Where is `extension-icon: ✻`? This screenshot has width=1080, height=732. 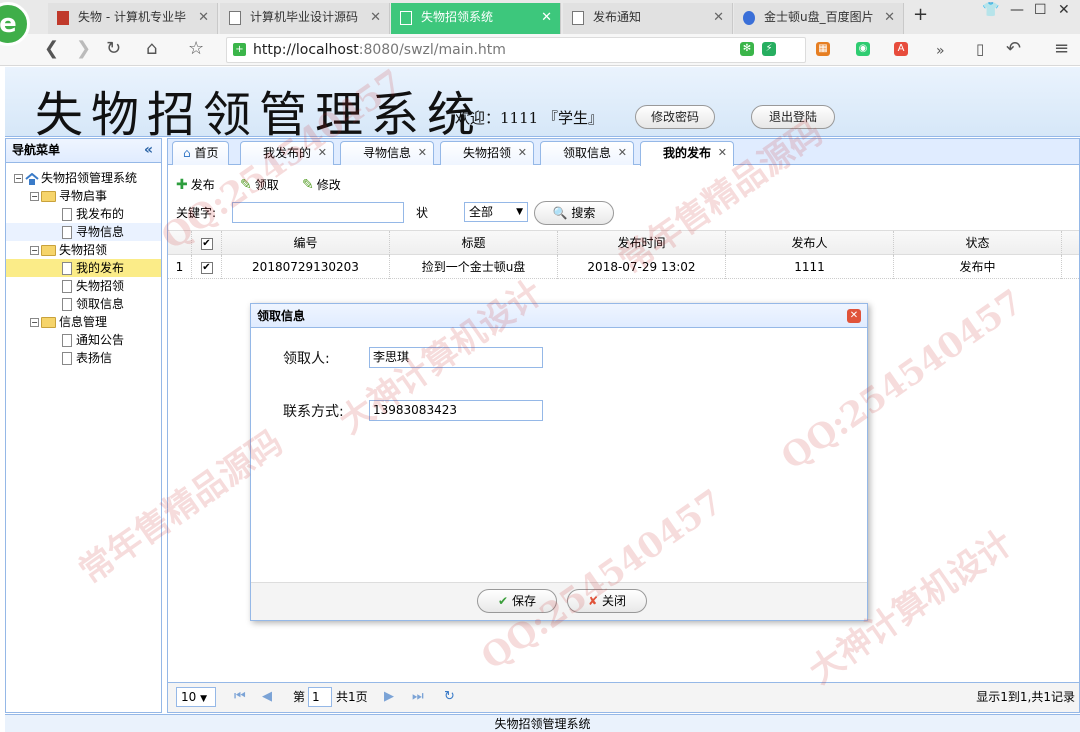 extension-icon: ✻ is located at coordinates (747, 49).